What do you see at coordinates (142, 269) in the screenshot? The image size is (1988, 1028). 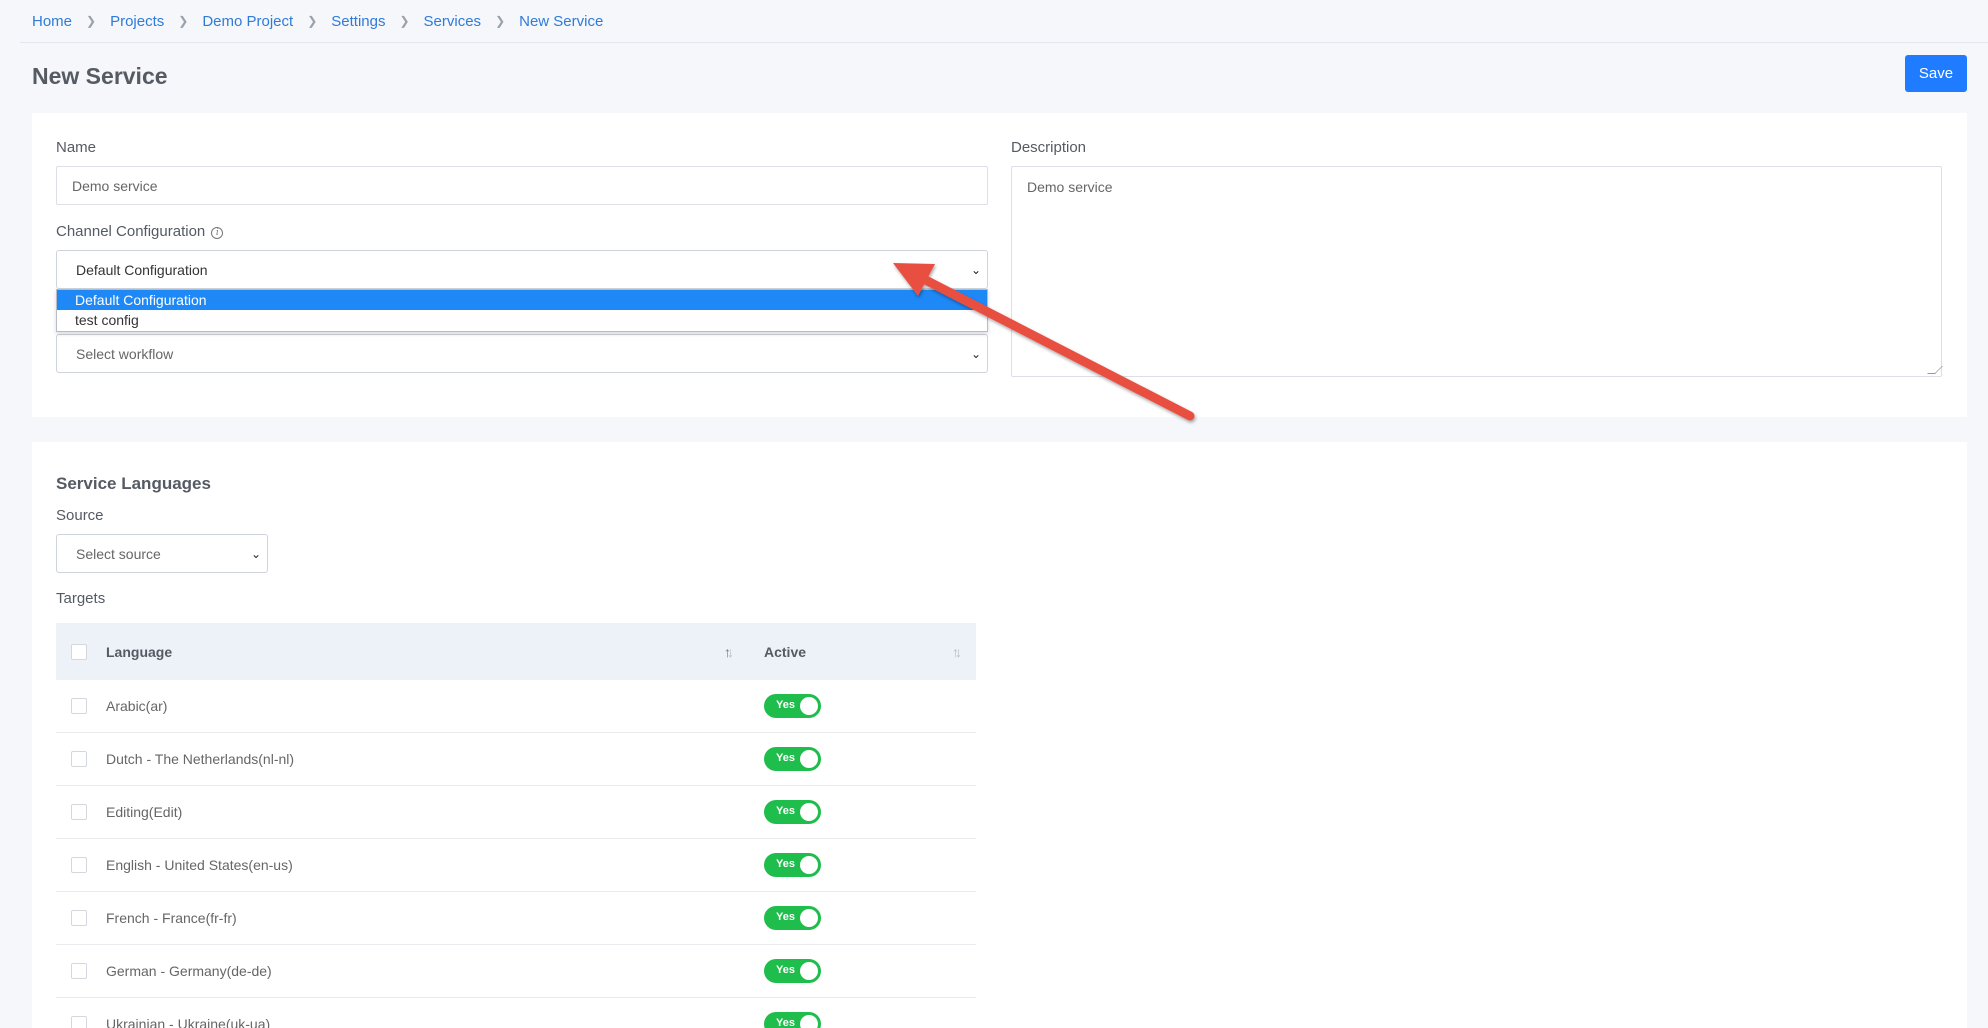 I see `channel-config-value: Default Configuration` at bounding box center [142, 269].